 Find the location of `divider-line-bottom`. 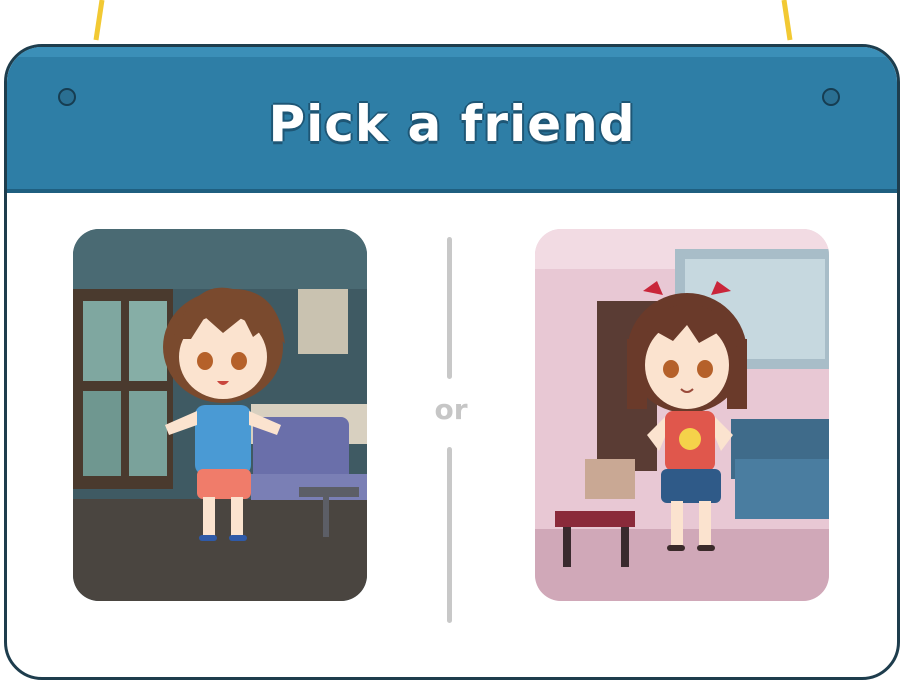

divider-line-bottom is located at coordinates (449, 535).